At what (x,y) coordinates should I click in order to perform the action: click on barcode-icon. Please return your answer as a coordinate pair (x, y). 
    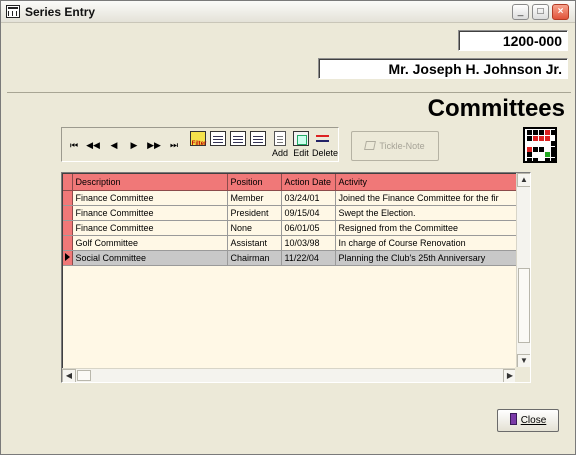
    Looking at the image, I should click on (540, 145).